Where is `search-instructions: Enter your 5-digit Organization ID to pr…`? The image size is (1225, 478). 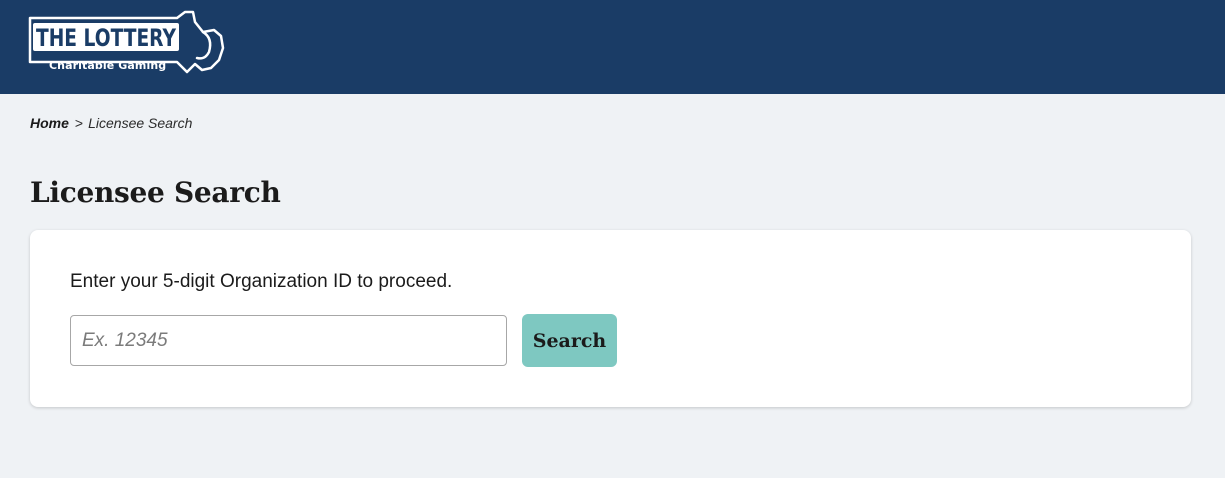
search-instructions: Enter your 5-digit Organization ID to pr… is located at coordinates (261, 281).